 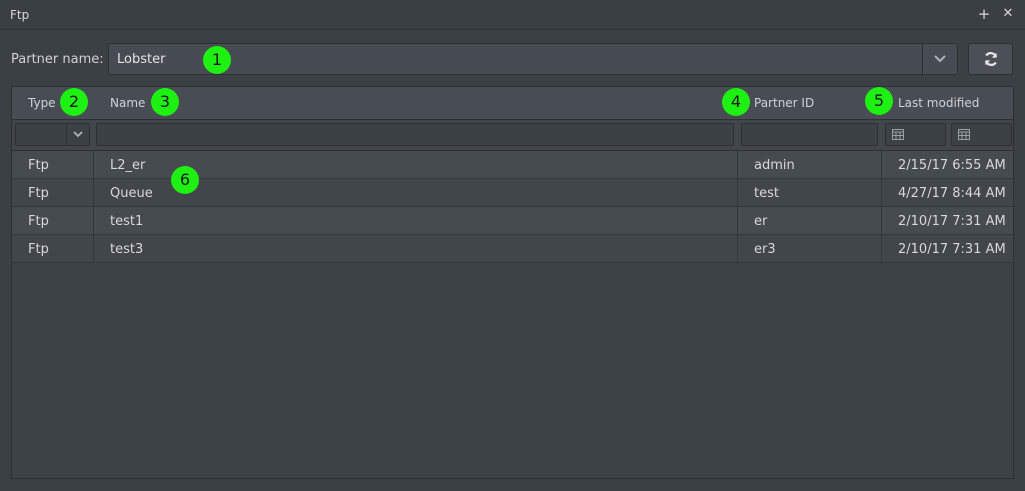 I want to click on maximize-button: +, so click(x=984, y=14).